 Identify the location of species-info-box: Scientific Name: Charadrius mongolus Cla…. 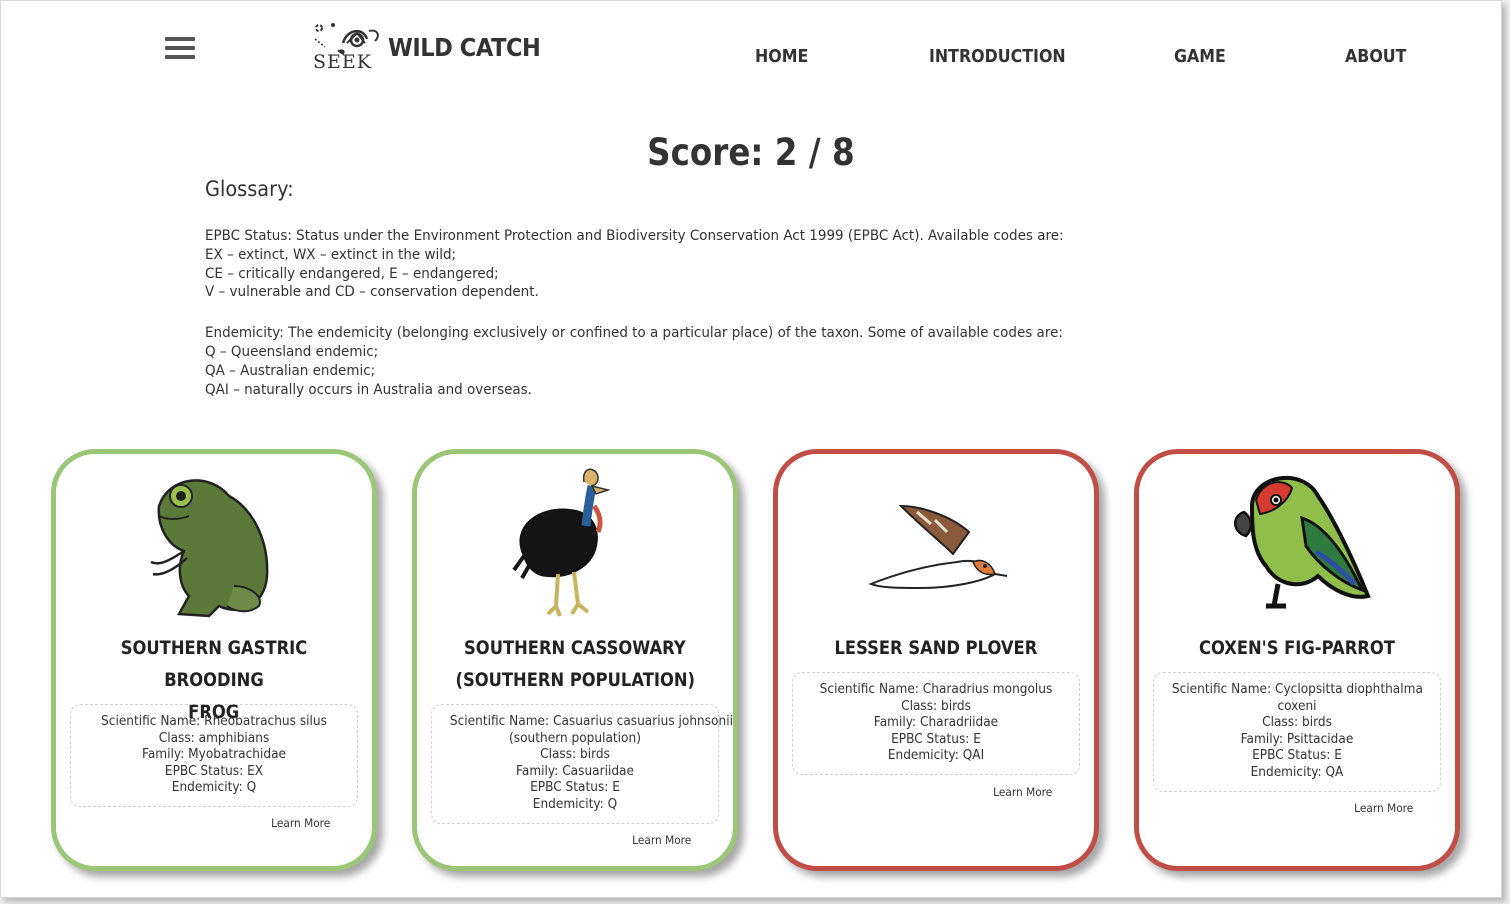
(936, 723).